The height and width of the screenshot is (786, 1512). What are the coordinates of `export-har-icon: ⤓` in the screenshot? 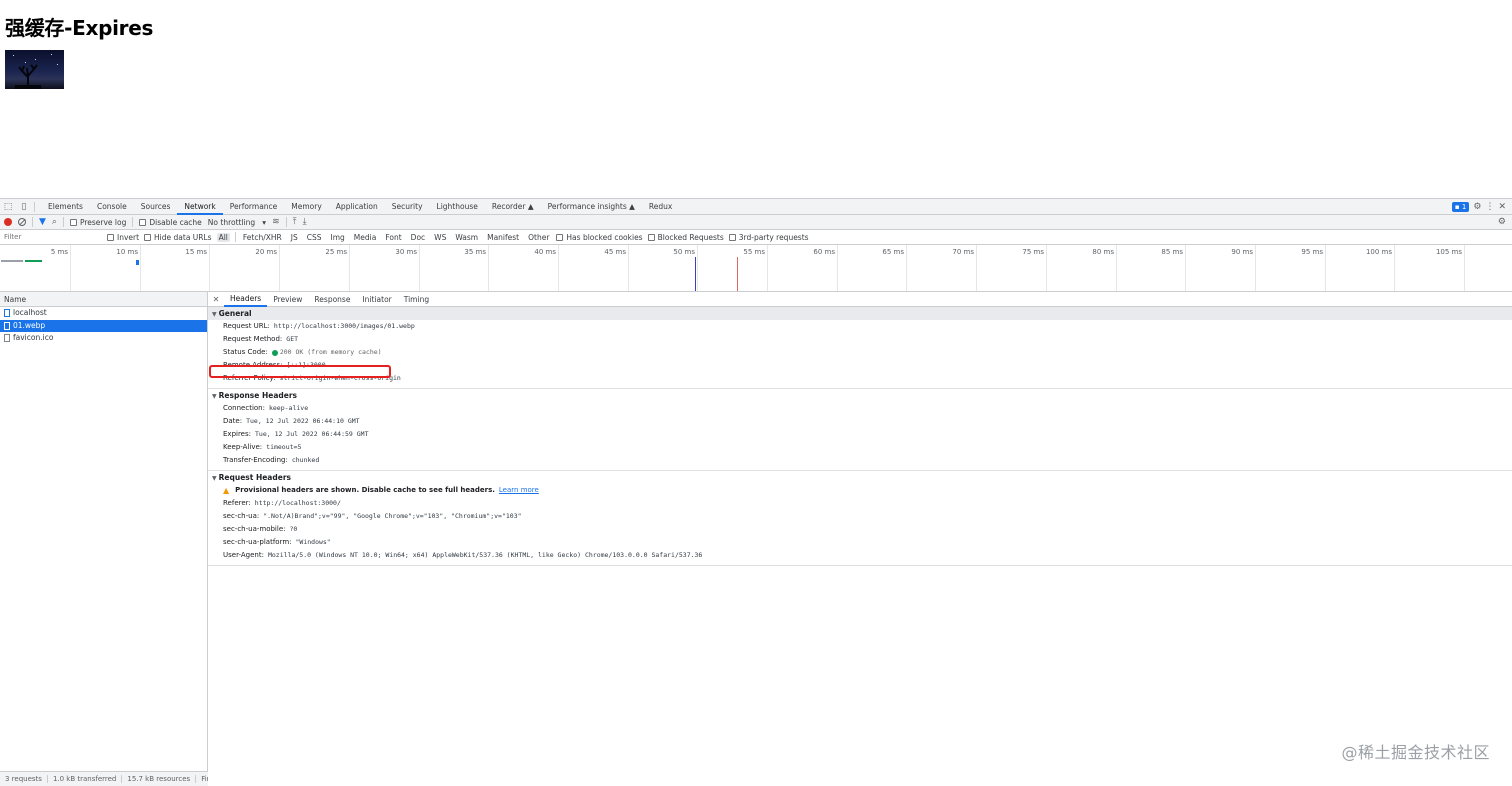 It's located at (305, 222).